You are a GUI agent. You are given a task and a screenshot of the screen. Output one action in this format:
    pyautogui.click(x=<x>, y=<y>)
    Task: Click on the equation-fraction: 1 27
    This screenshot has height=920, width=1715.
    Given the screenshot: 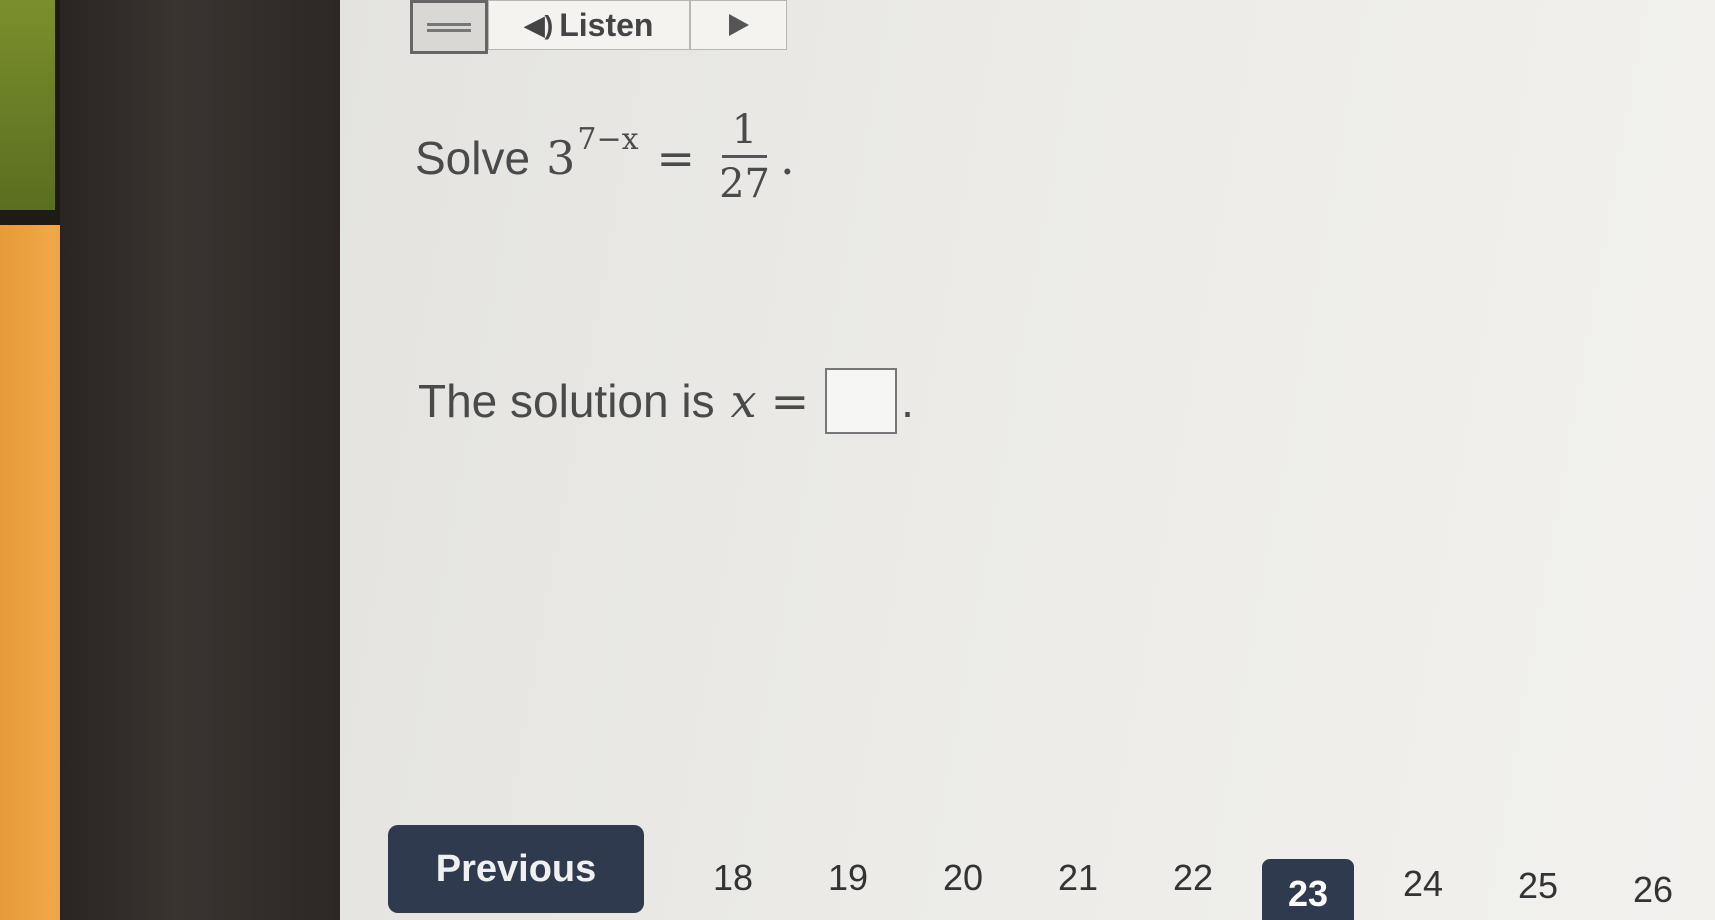 What is the action you would take?
    pyautogui.click(x=744, y=157)
    